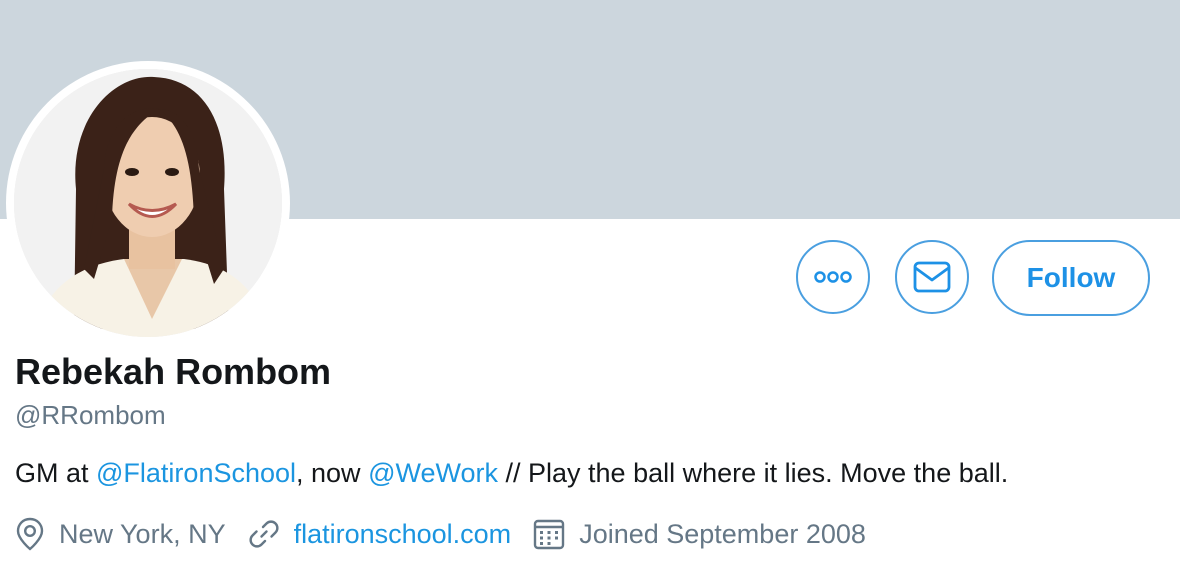  I want to click on mention-flatironschool: @FlatironSchool, so click(196, 473).